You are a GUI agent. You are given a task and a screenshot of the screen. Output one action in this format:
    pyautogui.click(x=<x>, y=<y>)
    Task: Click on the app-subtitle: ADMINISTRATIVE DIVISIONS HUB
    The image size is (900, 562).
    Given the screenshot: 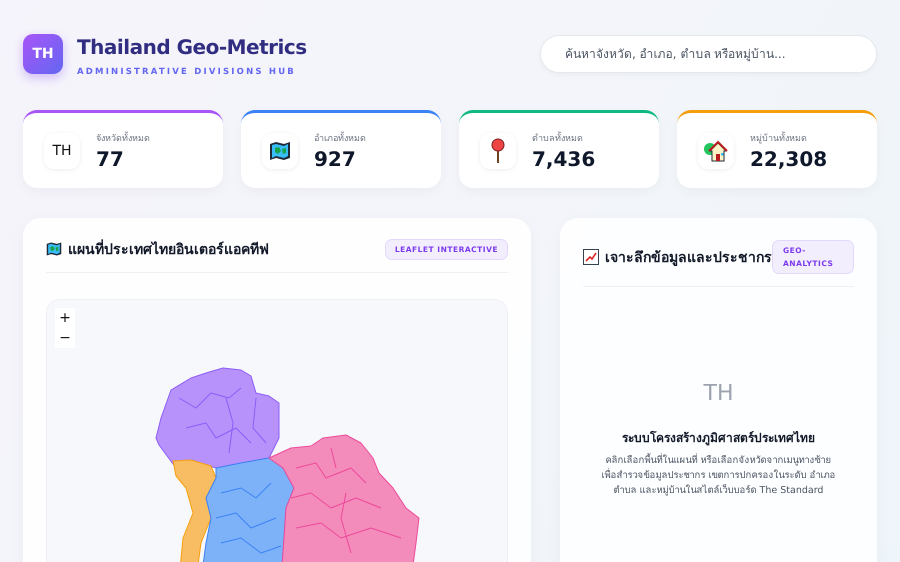 What is the action you would take?
    pyautogui.click(x=187, y=72)
    